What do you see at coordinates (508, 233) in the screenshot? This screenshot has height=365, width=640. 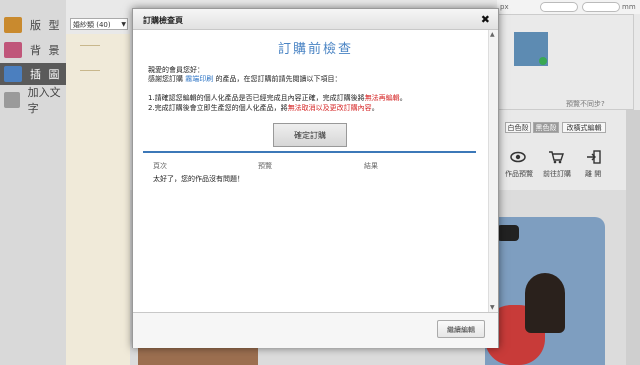 I see `camera-cutout` at bounding box center [508, 233].